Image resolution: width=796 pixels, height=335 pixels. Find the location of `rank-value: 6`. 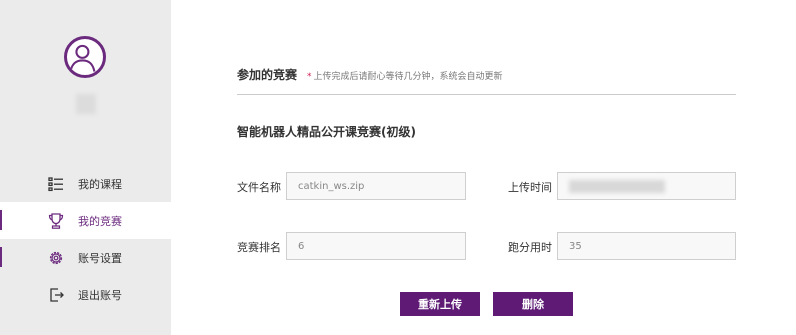

rank-value: 6 is located at coordinates (301, 246).